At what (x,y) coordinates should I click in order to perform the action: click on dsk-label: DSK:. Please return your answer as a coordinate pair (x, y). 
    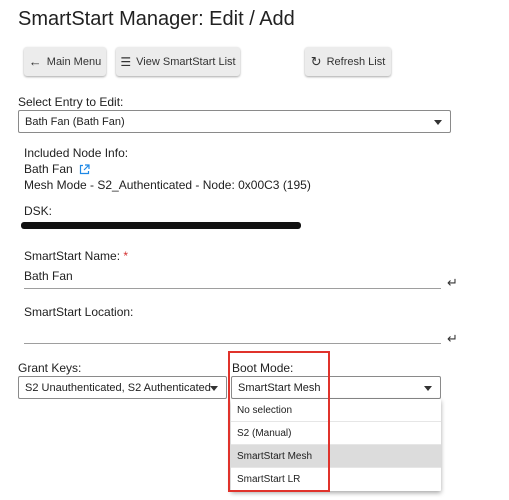
    Looking at the image, I should click on (38, 211).